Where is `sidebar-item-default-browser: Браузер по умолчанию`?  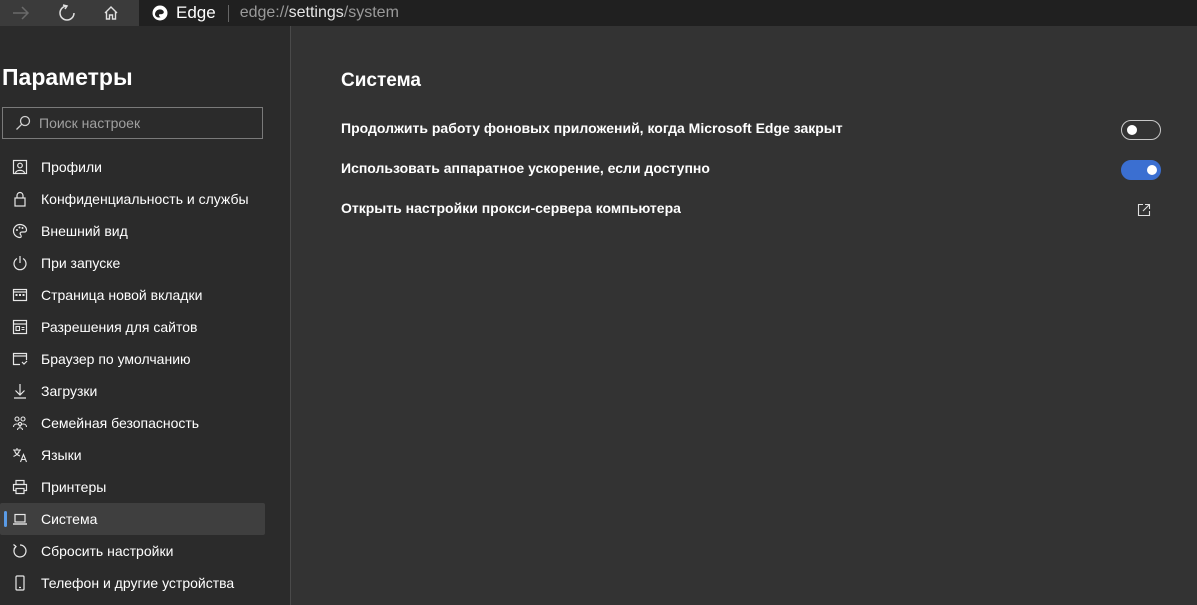 sidebar-item-default-browser: Браузер по умолчанию is located at coordinates (132, 359).